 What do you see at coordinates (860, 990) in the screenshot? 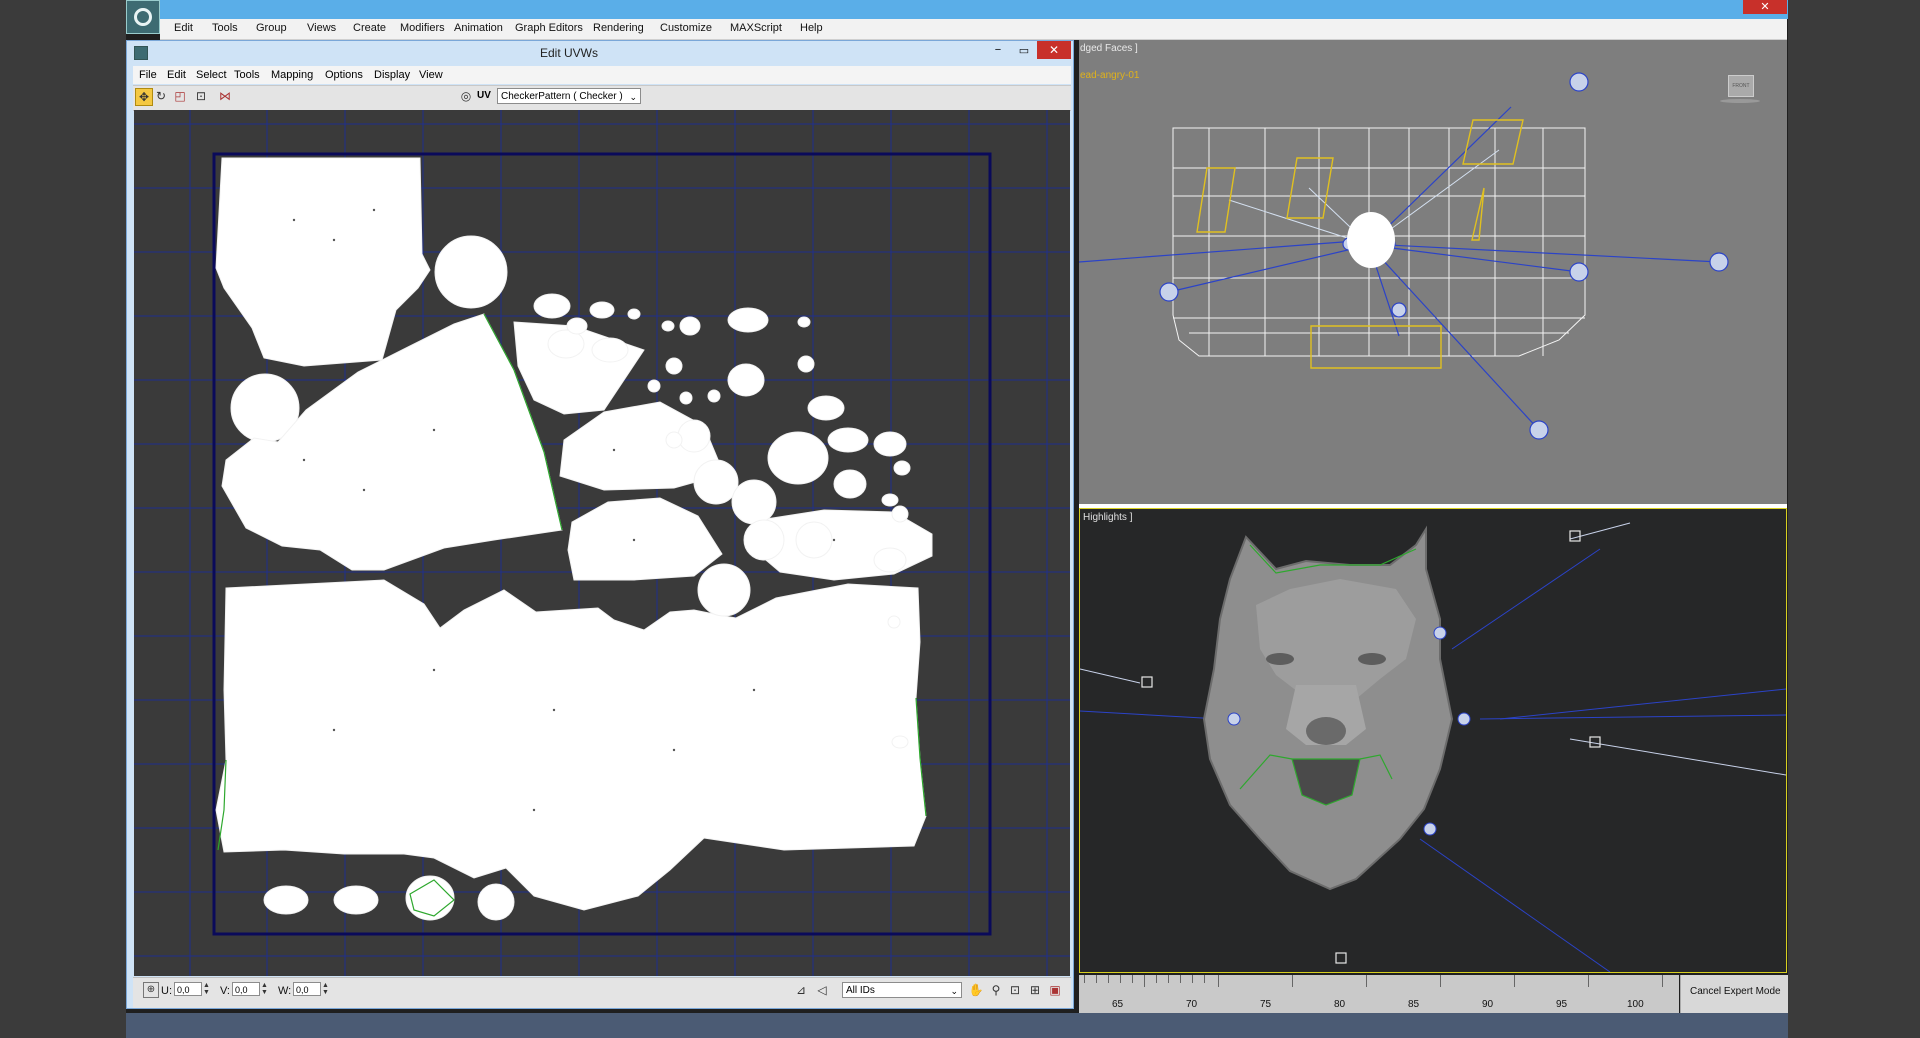
I see `material-id-value: All IDs` at bounding box center [860, 990].